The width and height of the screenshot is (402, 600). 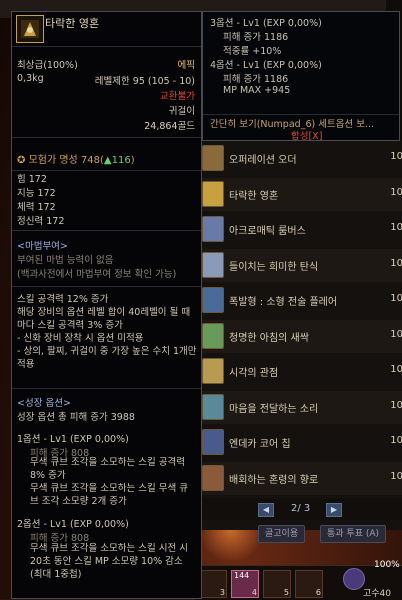 I want to click on option1-title: 1옵션 - Lv1 (EXP 0,00%), so click(x=73, y=439).